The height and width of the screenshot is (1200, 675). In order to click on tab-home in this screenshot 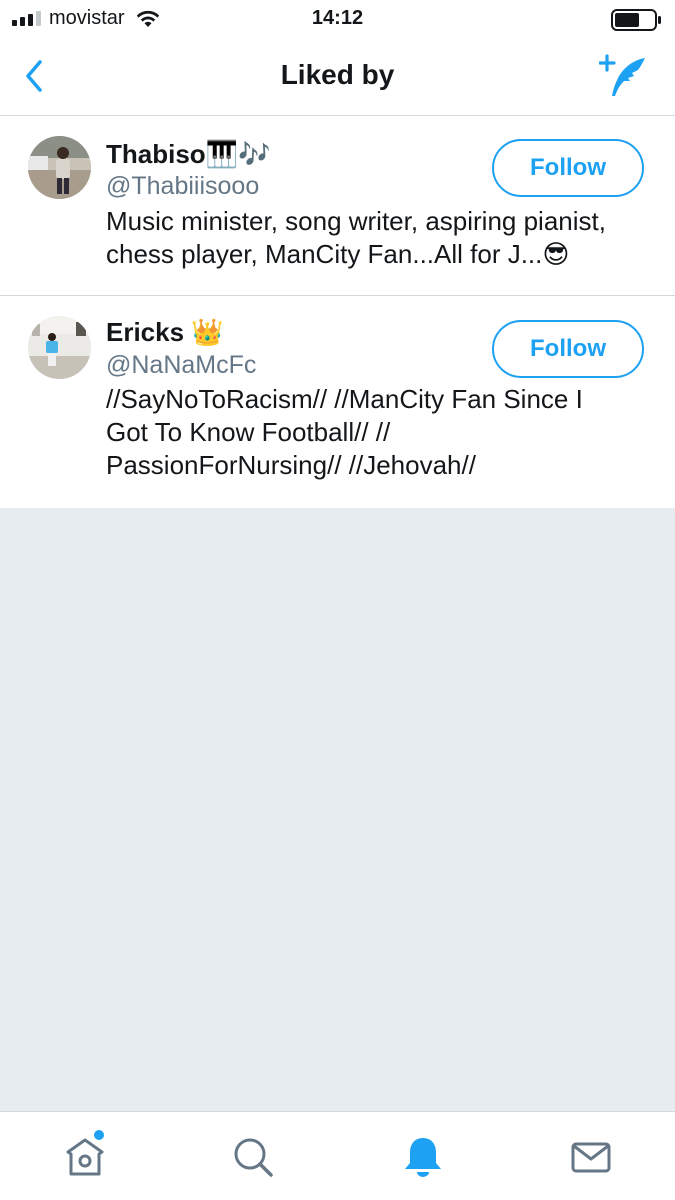, I will do `click(85, 1156)`.